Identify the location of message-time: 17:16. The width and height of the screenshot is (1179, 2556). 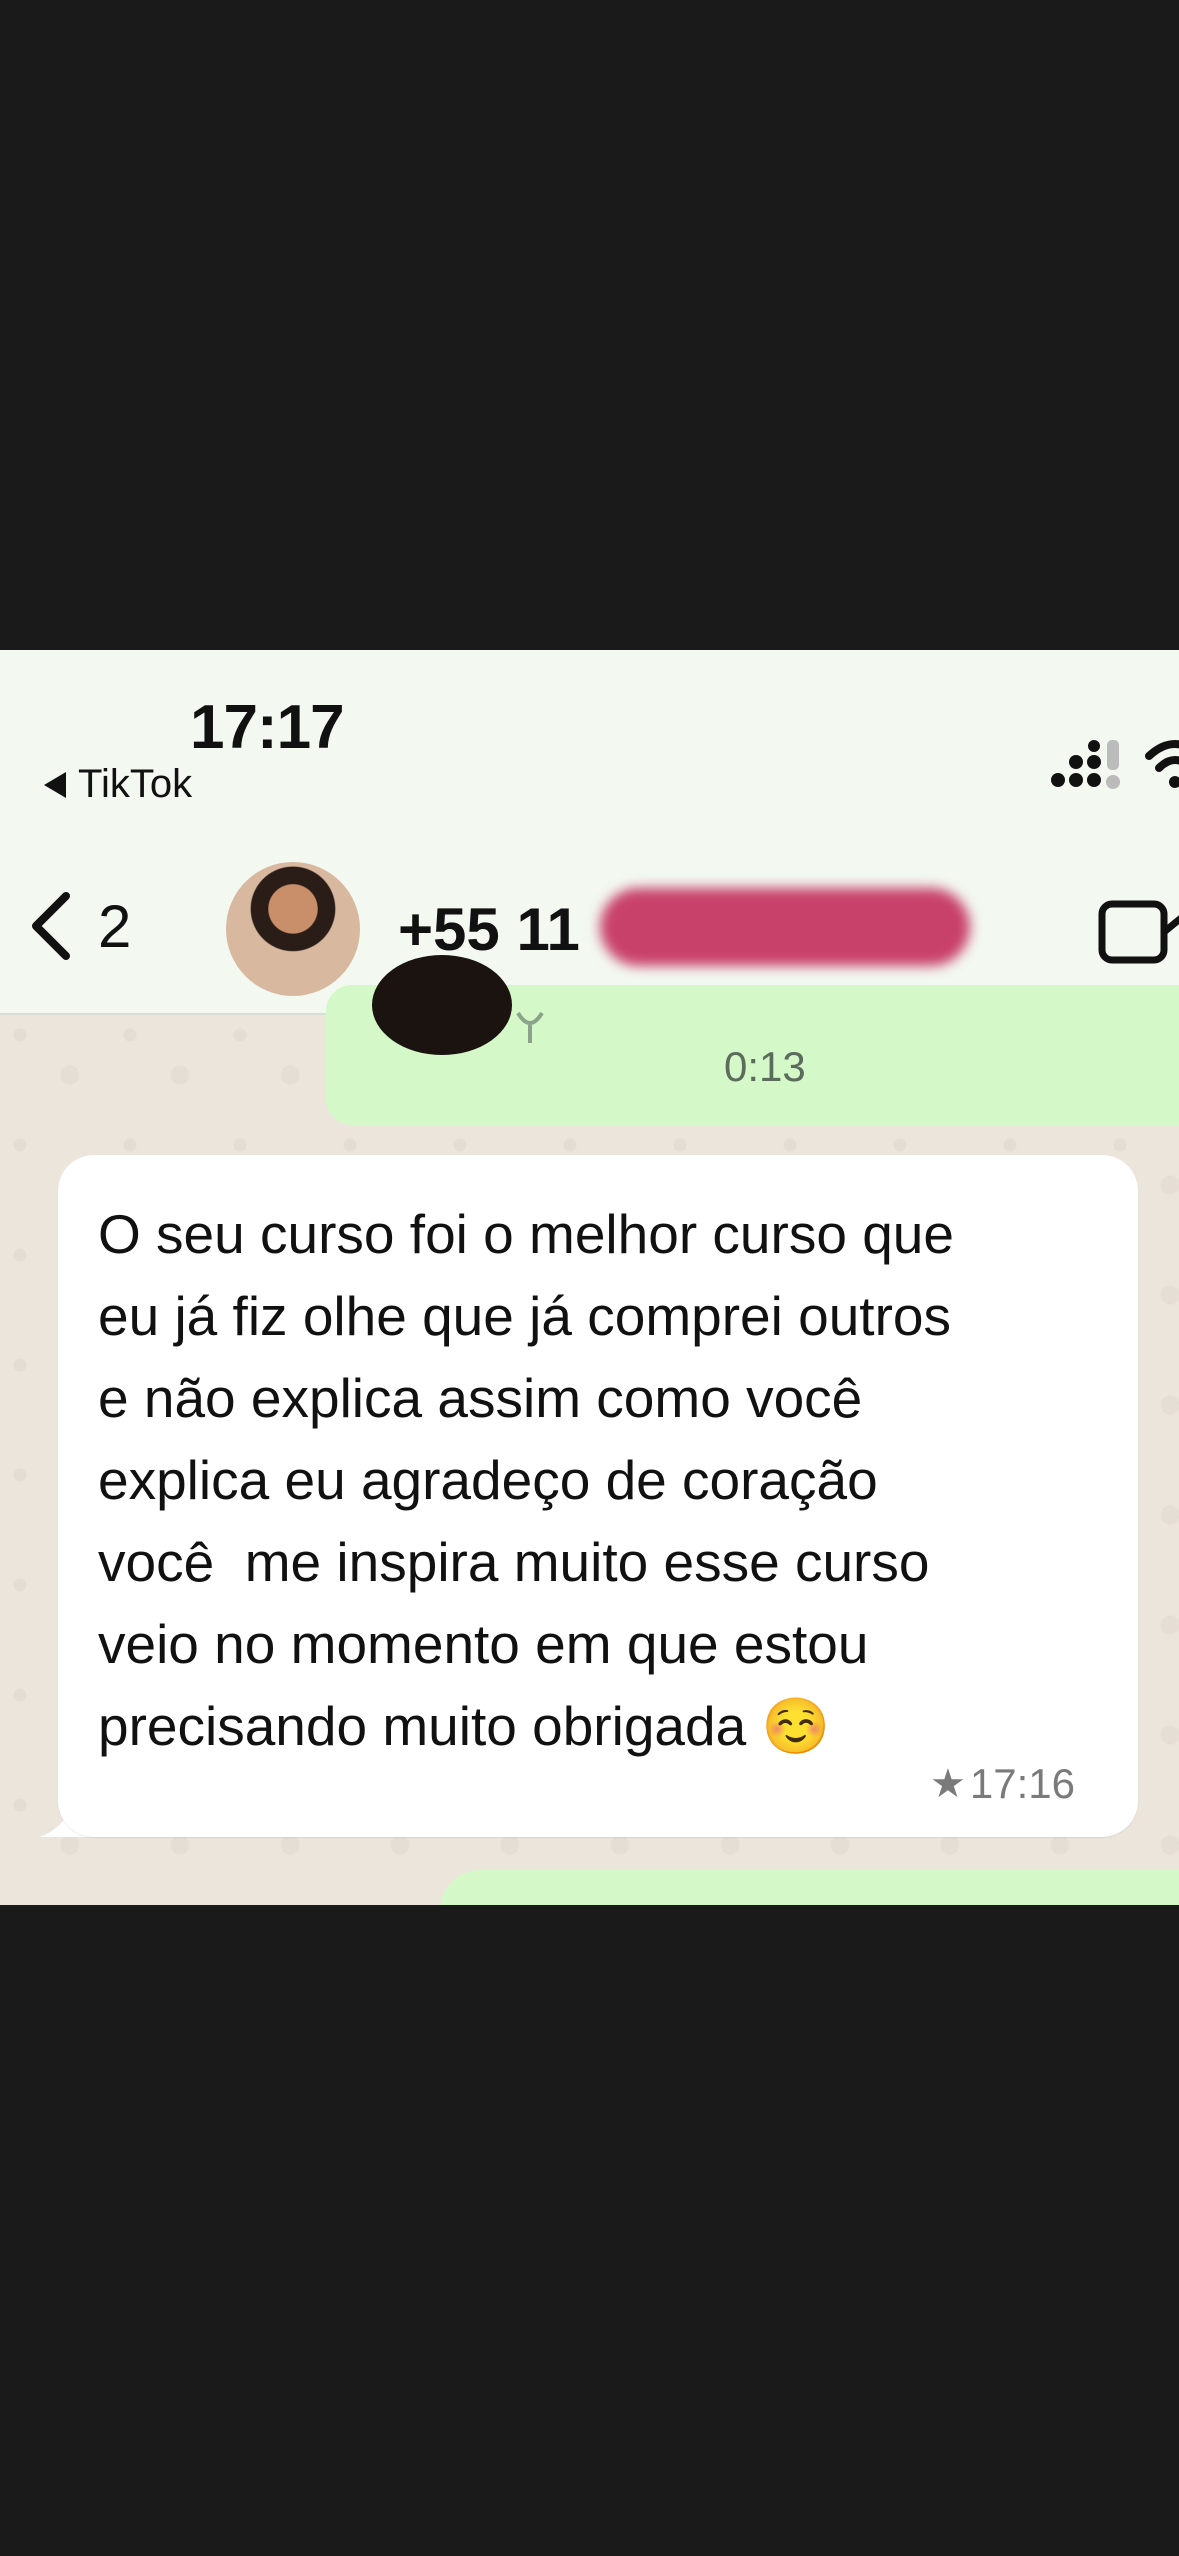
(1022, 1783).